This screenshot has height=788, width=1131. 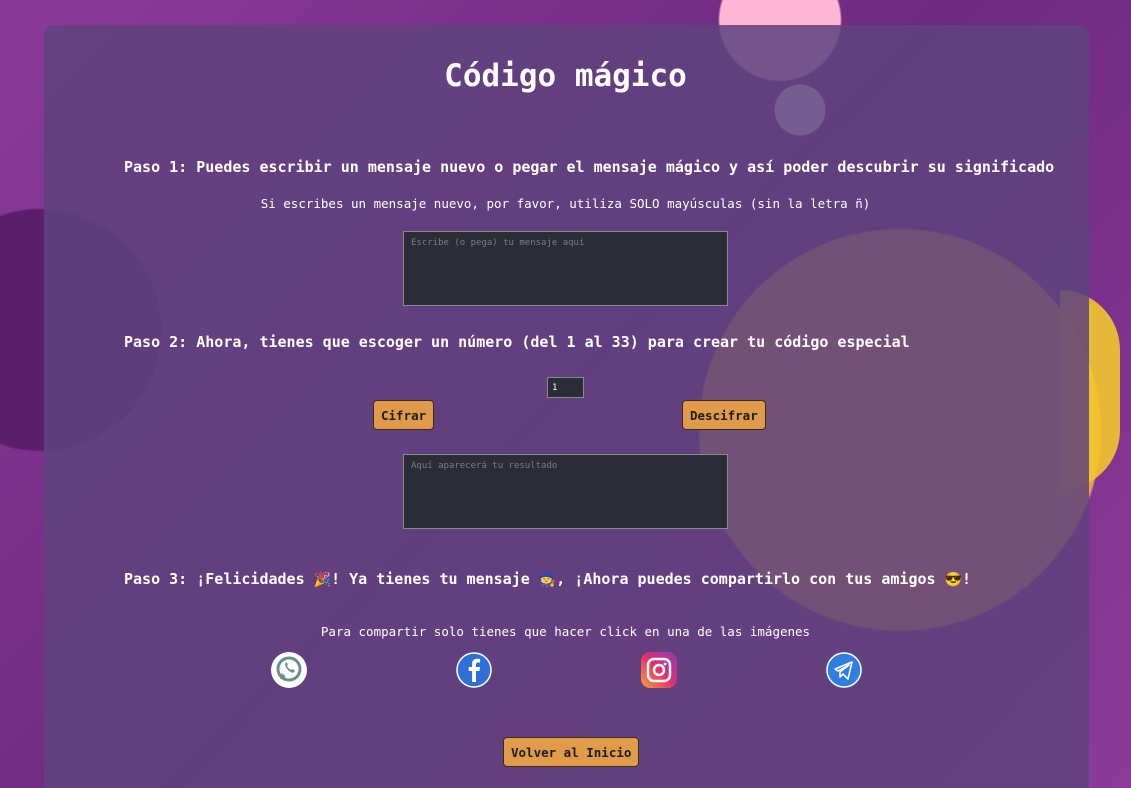 I want to click on step3-text-2: ! Ya tienes tu mensaje, so click(x=435, y=579).